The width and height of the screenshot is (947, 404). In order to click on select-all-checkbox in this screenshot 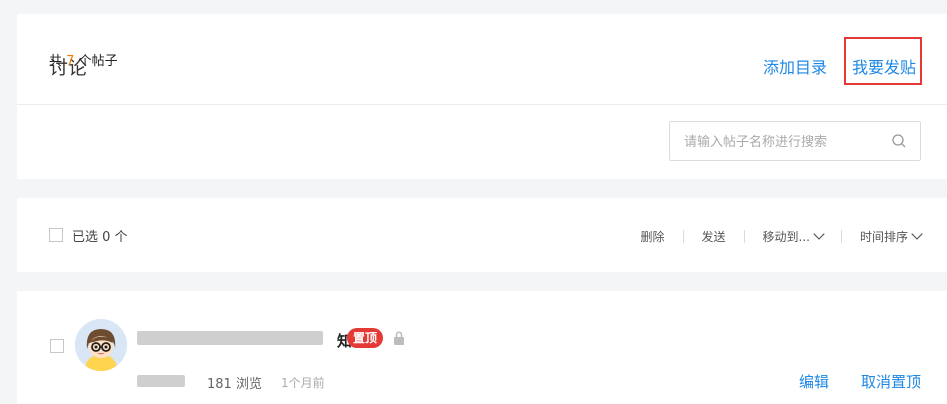, I will do `click(56, 235)`.